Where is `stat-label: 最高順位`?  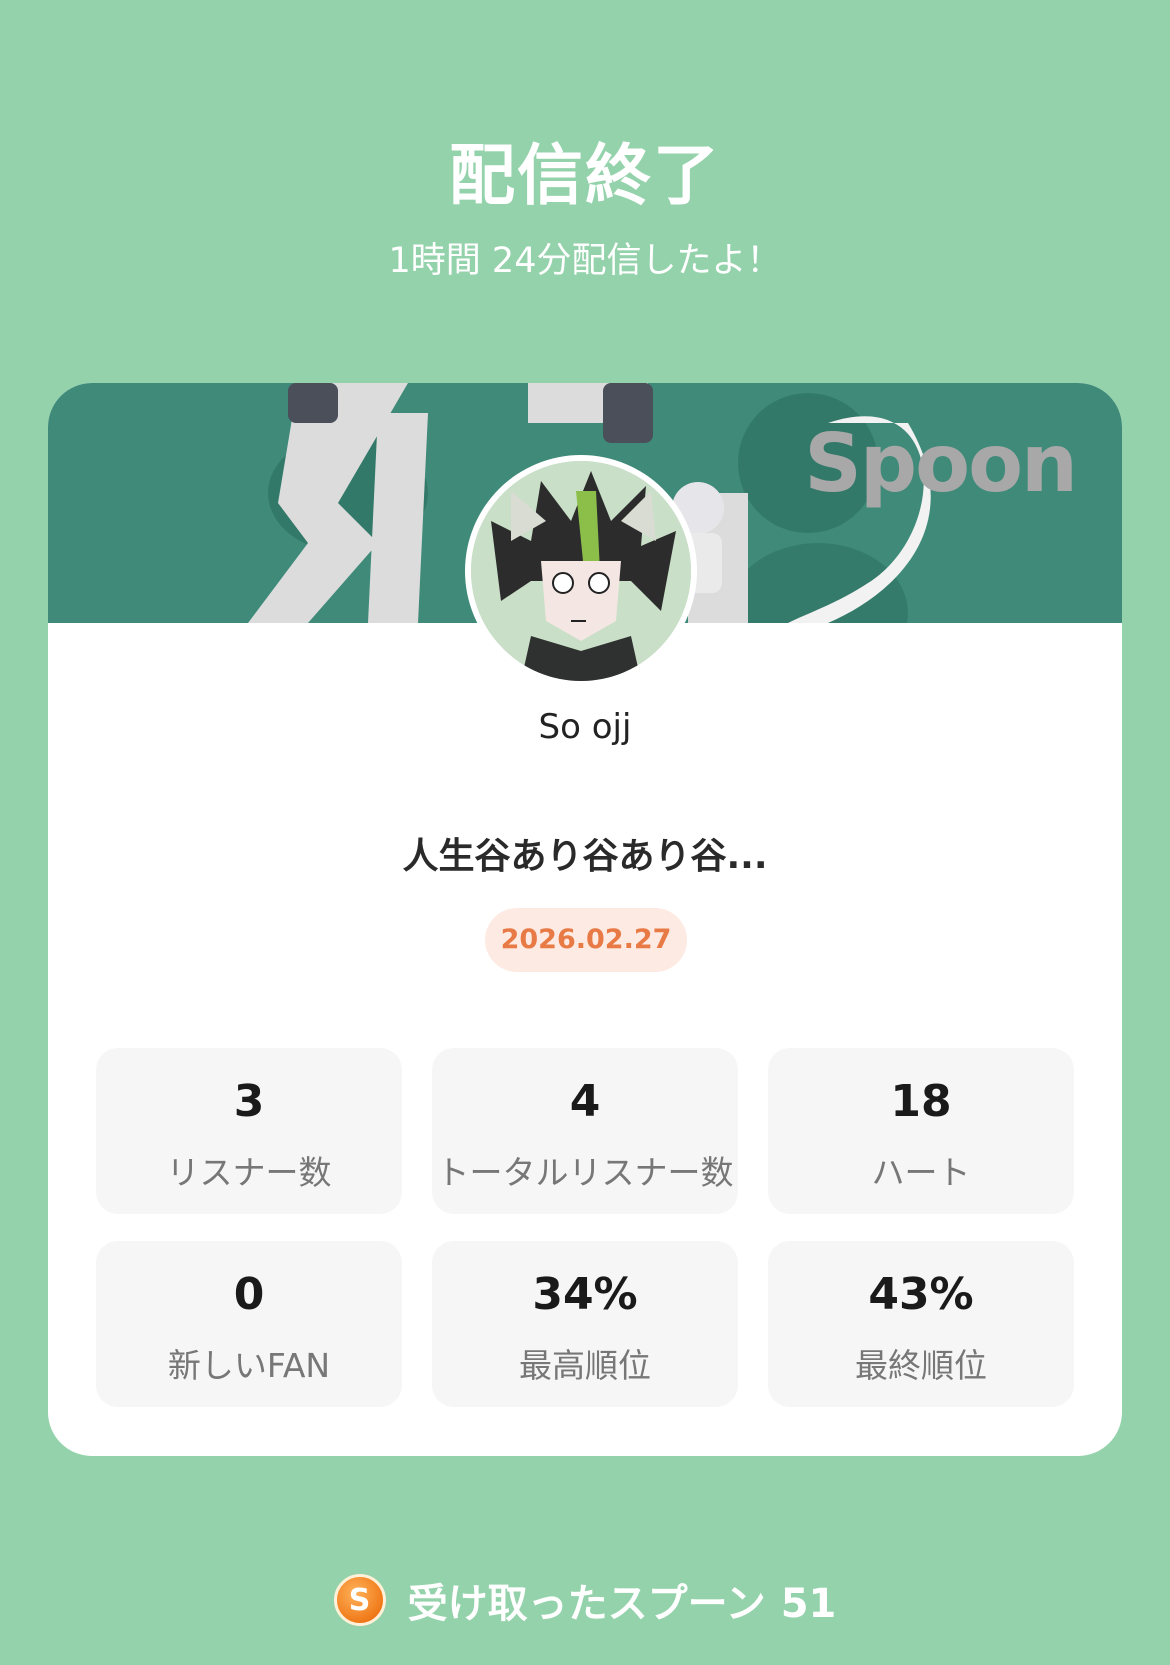
stat-label: 最高順位 is located at coordinates (585, 1365).